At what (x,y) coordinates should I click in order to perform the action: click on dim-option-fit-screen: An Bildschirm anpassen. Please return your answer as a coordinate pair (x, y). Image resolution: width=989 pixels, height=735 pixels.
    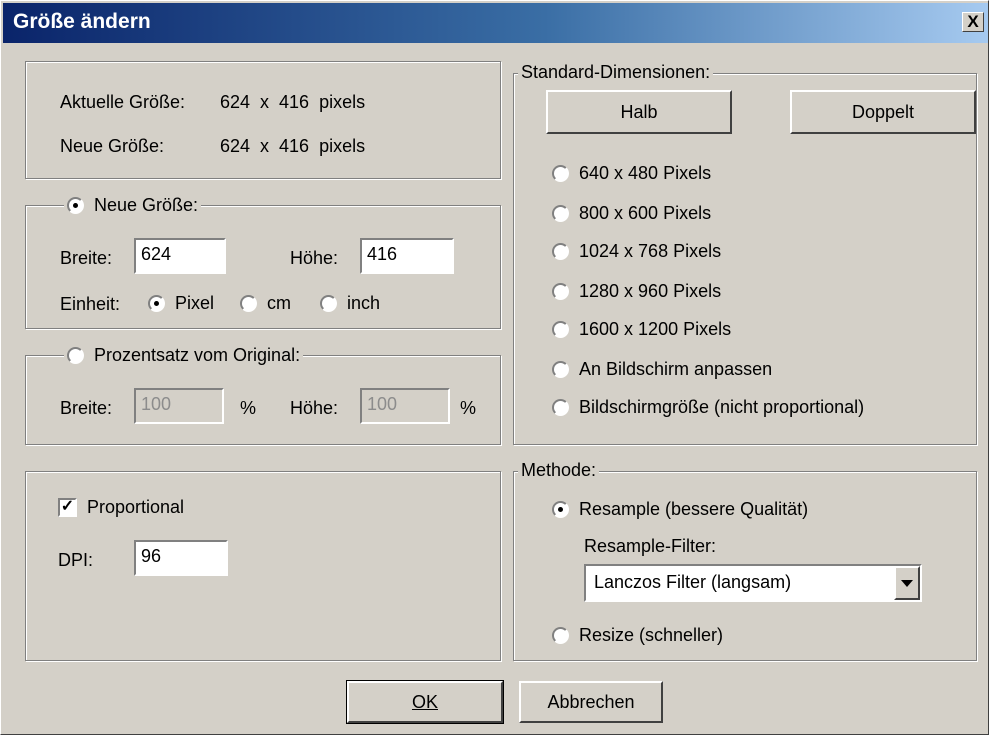
    Looking at the image, I should click on (662, 369).